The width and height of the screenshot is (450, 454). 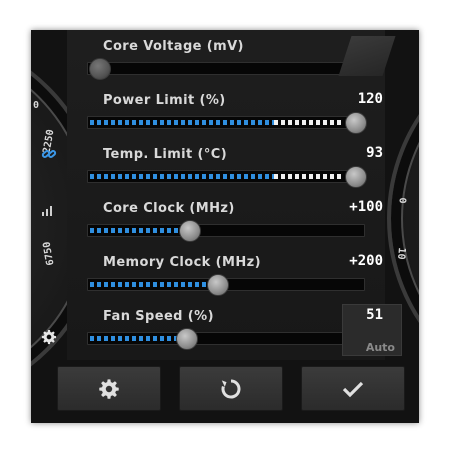 What do you see at coordinates (226, 57) in the screenshot?
I see `slider-row-core-voltage: Core Voltage (mV)` at bounding box center [226, 57].